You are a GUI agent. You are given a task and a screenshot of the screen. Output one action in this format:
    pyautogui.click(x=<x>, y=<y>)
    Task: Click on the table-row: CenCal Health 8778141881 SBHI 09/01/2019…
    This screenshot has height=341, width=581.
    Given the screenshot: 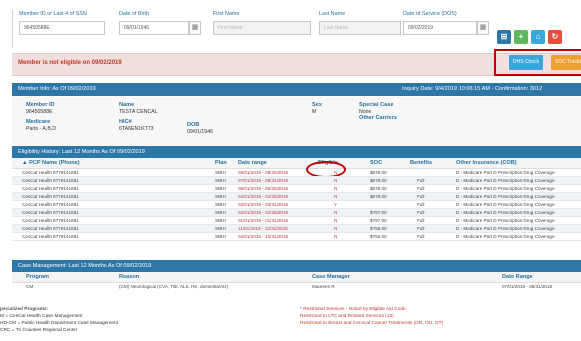 What is the action you would take?
    pyautogui.click(x=296, y=173)
    